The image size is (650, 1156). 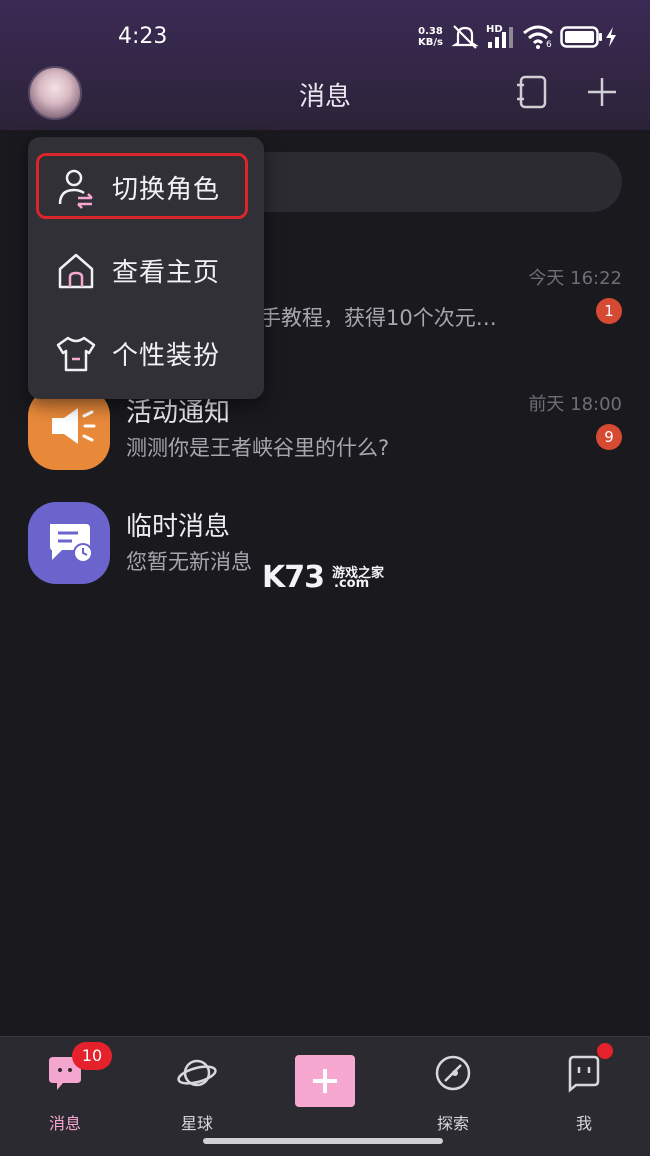 I want to click on conversation-time: 今天 16:22, so click(x=575, y=278).